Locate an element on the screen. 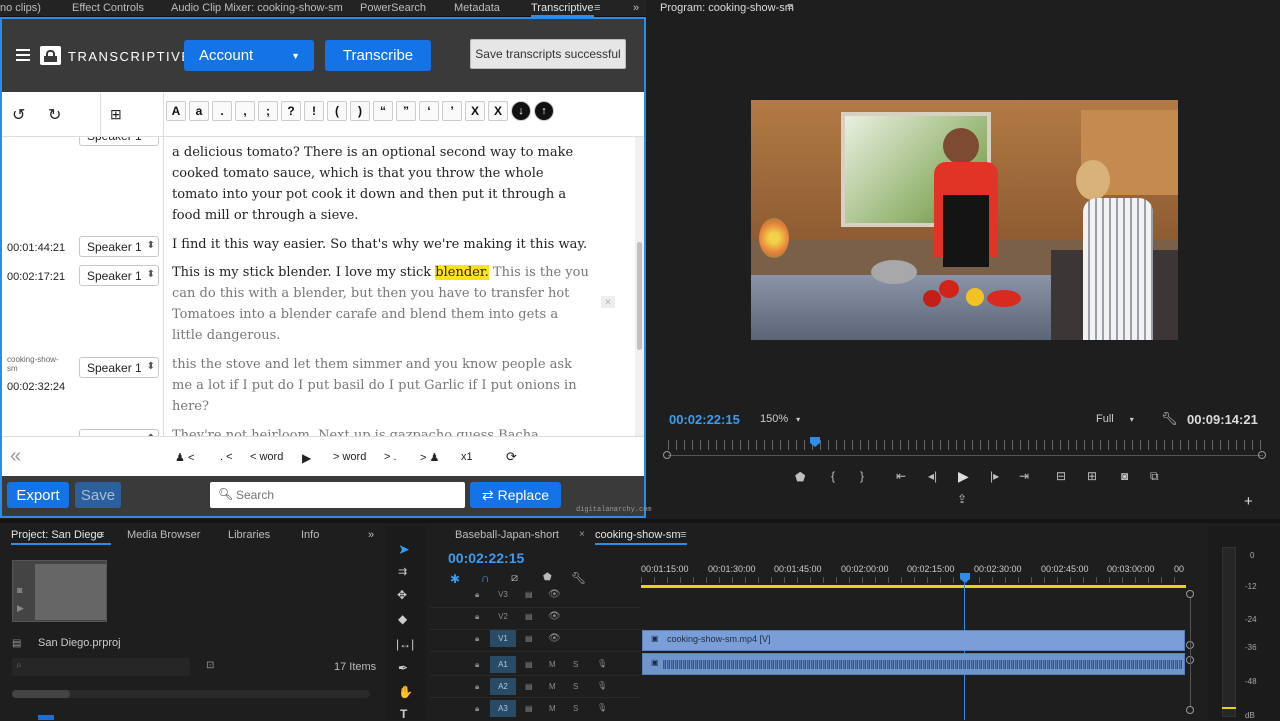 This screenshot has width=1280, height=721. speaker-select is located at coordinates (119, 432).